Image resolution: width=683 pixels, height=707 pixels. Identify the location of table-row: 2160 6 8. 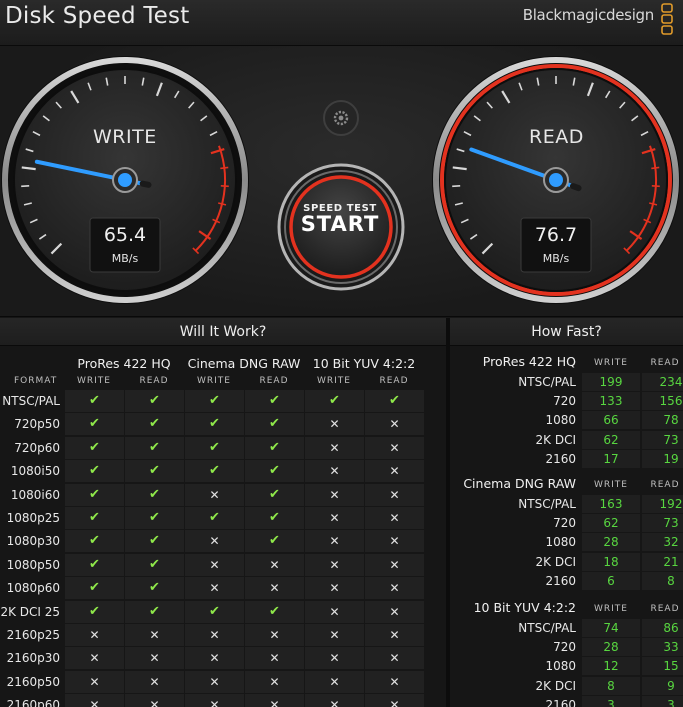
(566, 580).